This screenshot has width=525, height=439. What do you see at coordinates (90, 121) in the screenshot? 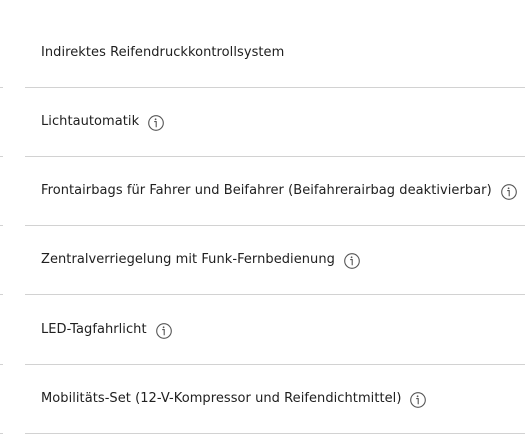
I see `feature-label: Lichtautomatik` at bounding box center [90, 121].